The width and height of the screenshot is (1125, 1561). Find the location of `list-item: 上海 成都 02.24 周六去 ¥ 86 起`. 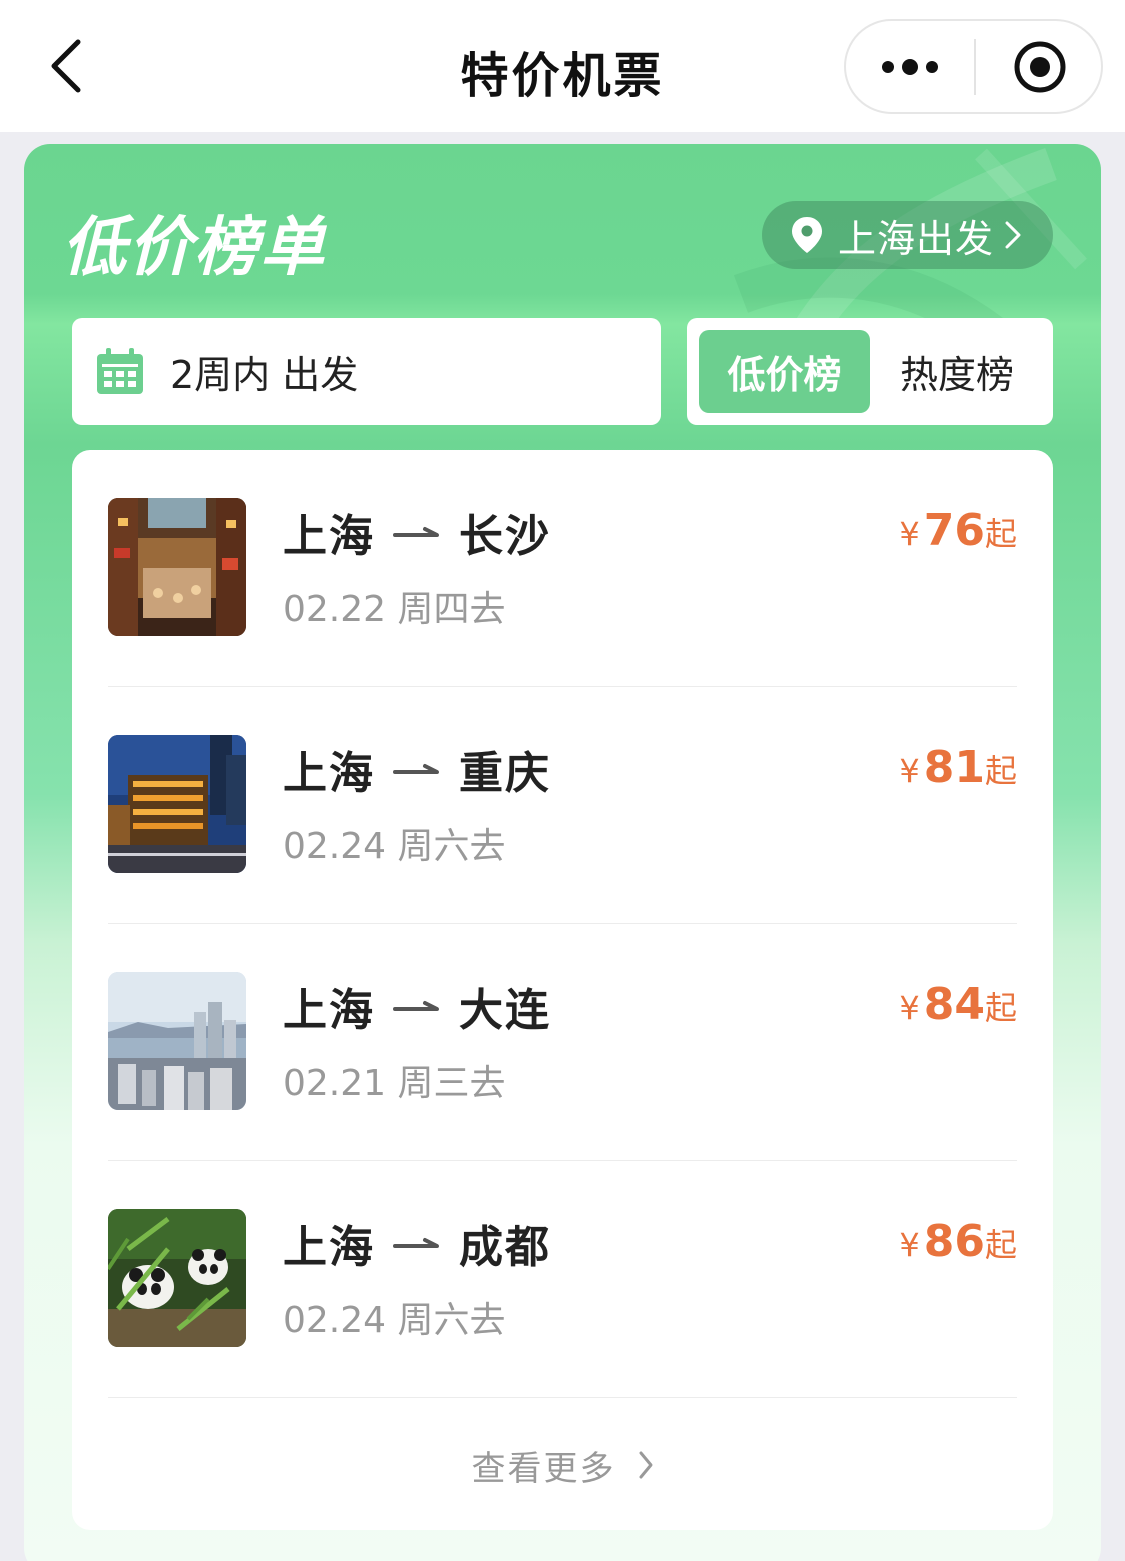

list-item: 上海 成都 02.24 周六去 ¥ 86 起 is located at coordinates (562, 1279).